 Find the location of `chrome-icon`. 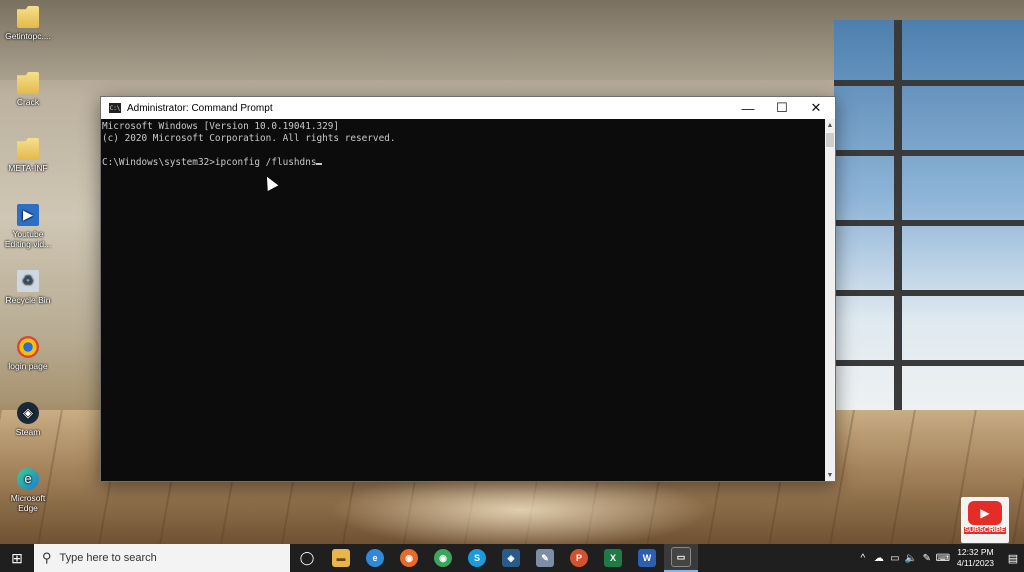

chrome-icon is located at coordinates (28, 347).